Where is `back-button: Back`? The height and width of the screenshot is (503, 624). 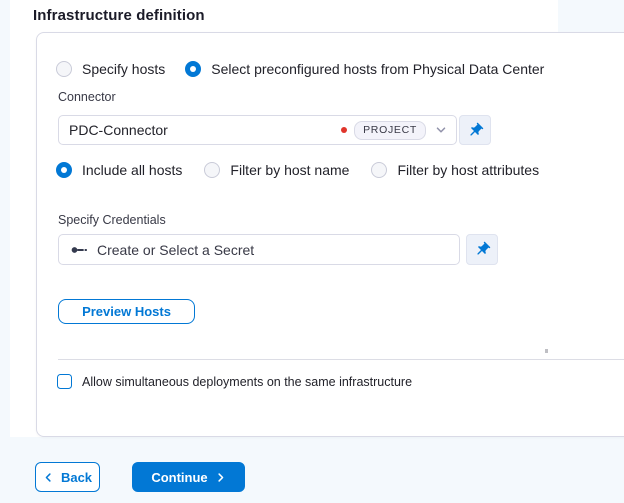 back-button: Back is located at coordinates (67, 477).